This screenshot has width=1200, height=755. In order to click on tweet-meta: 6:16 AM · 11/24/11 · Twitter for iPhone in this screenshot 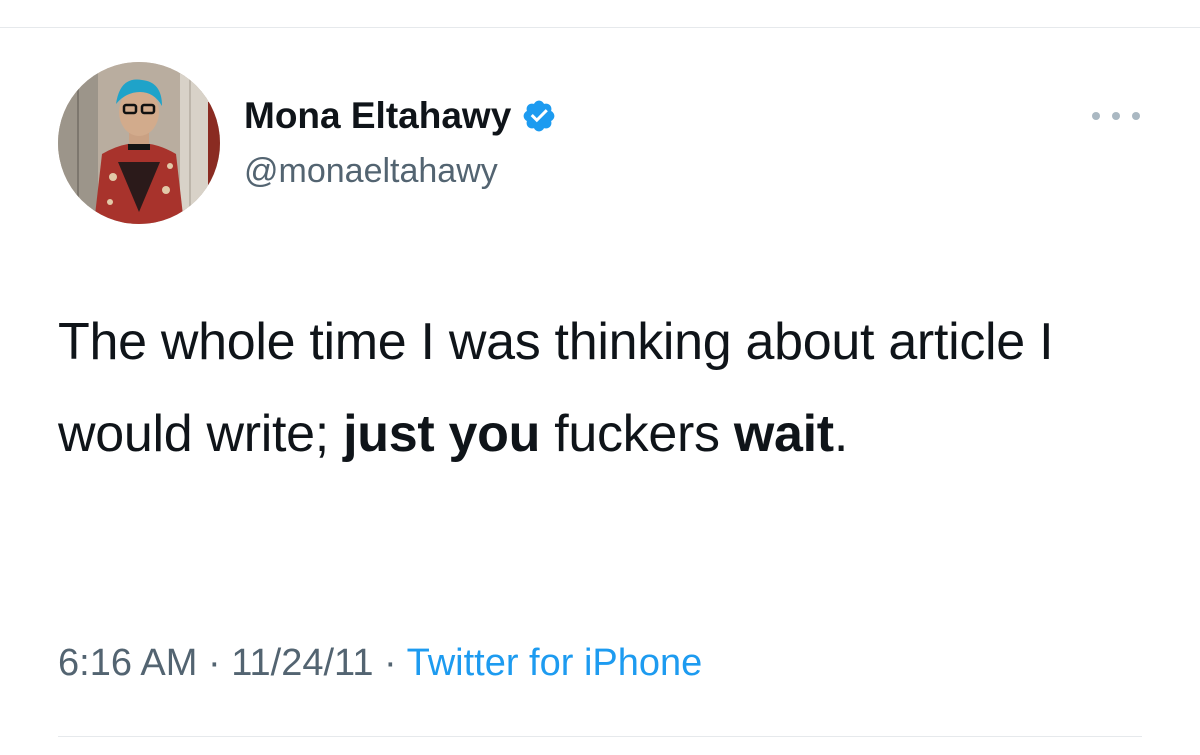, I will do `click(380, 663)`.